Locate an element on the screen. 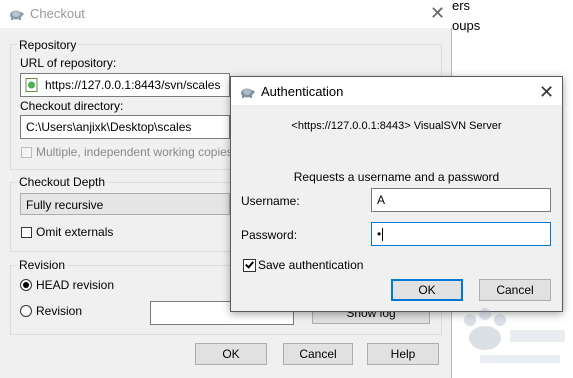 The height and width of the screenshot is (378, 573). checkout-titlebar: Checkout ✕ is located at coordinates (226, 14).